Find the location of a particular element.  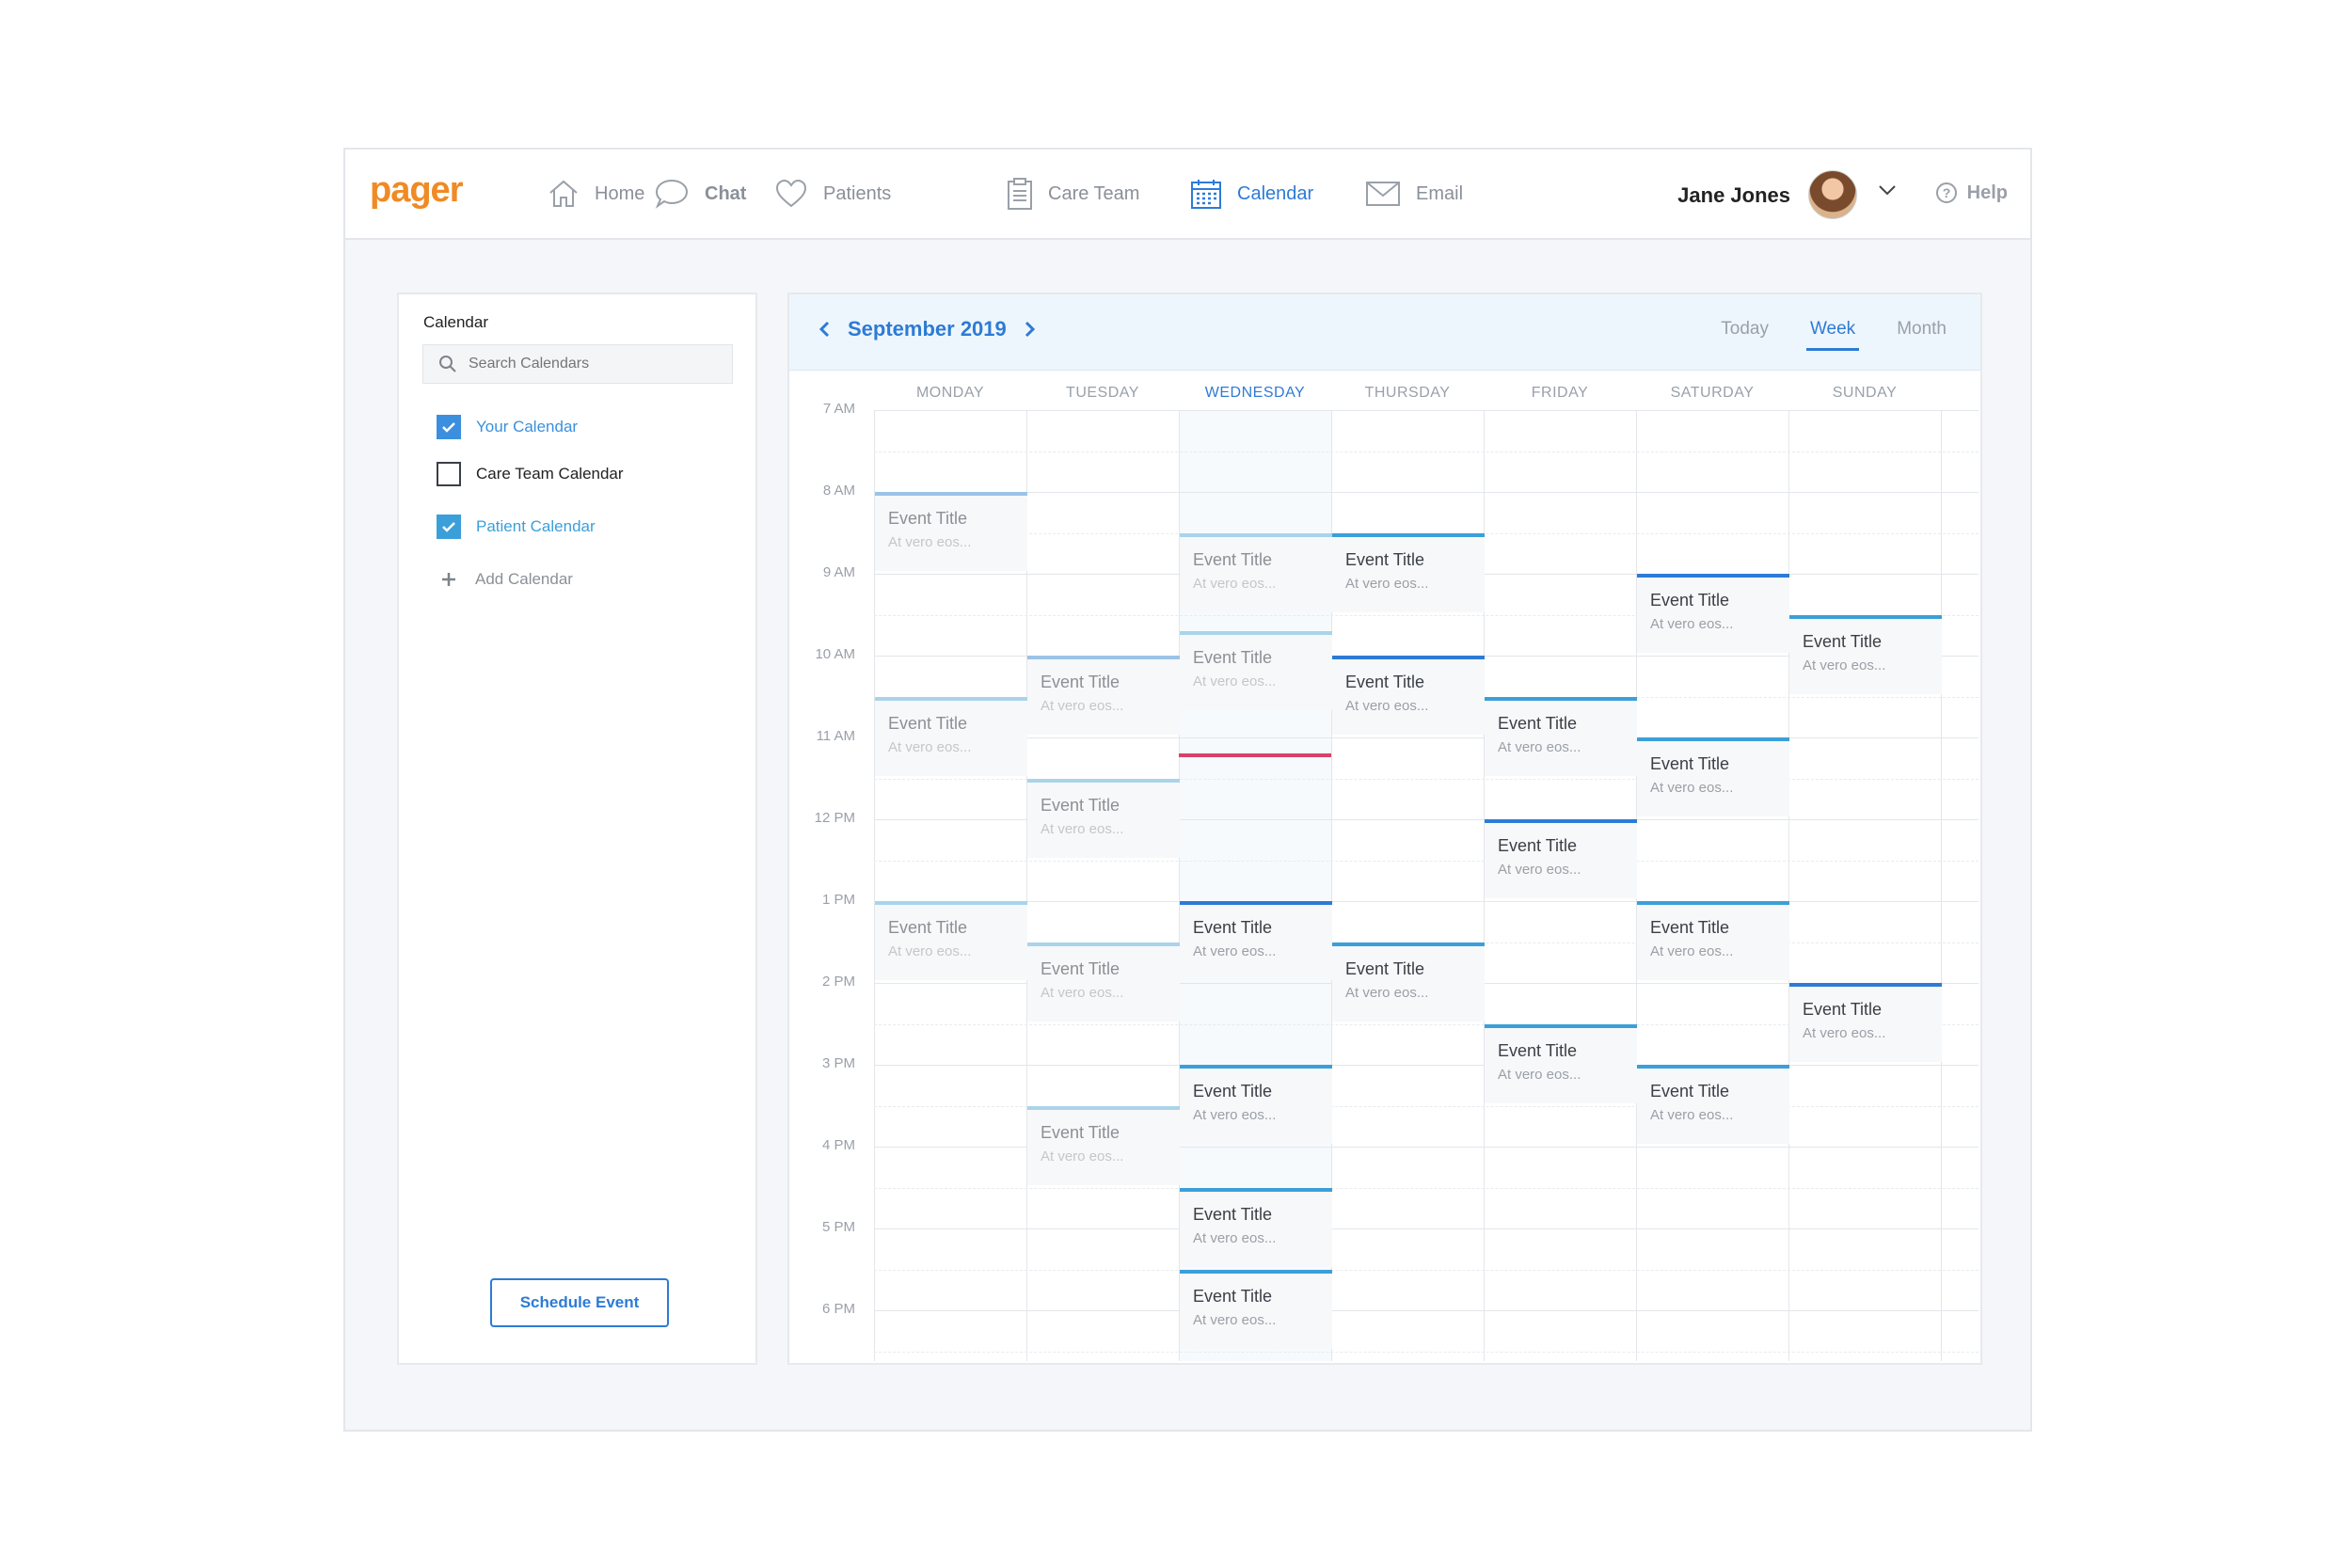

day-header-thursday: THURSDAY is located at coordinates (1407, 393).